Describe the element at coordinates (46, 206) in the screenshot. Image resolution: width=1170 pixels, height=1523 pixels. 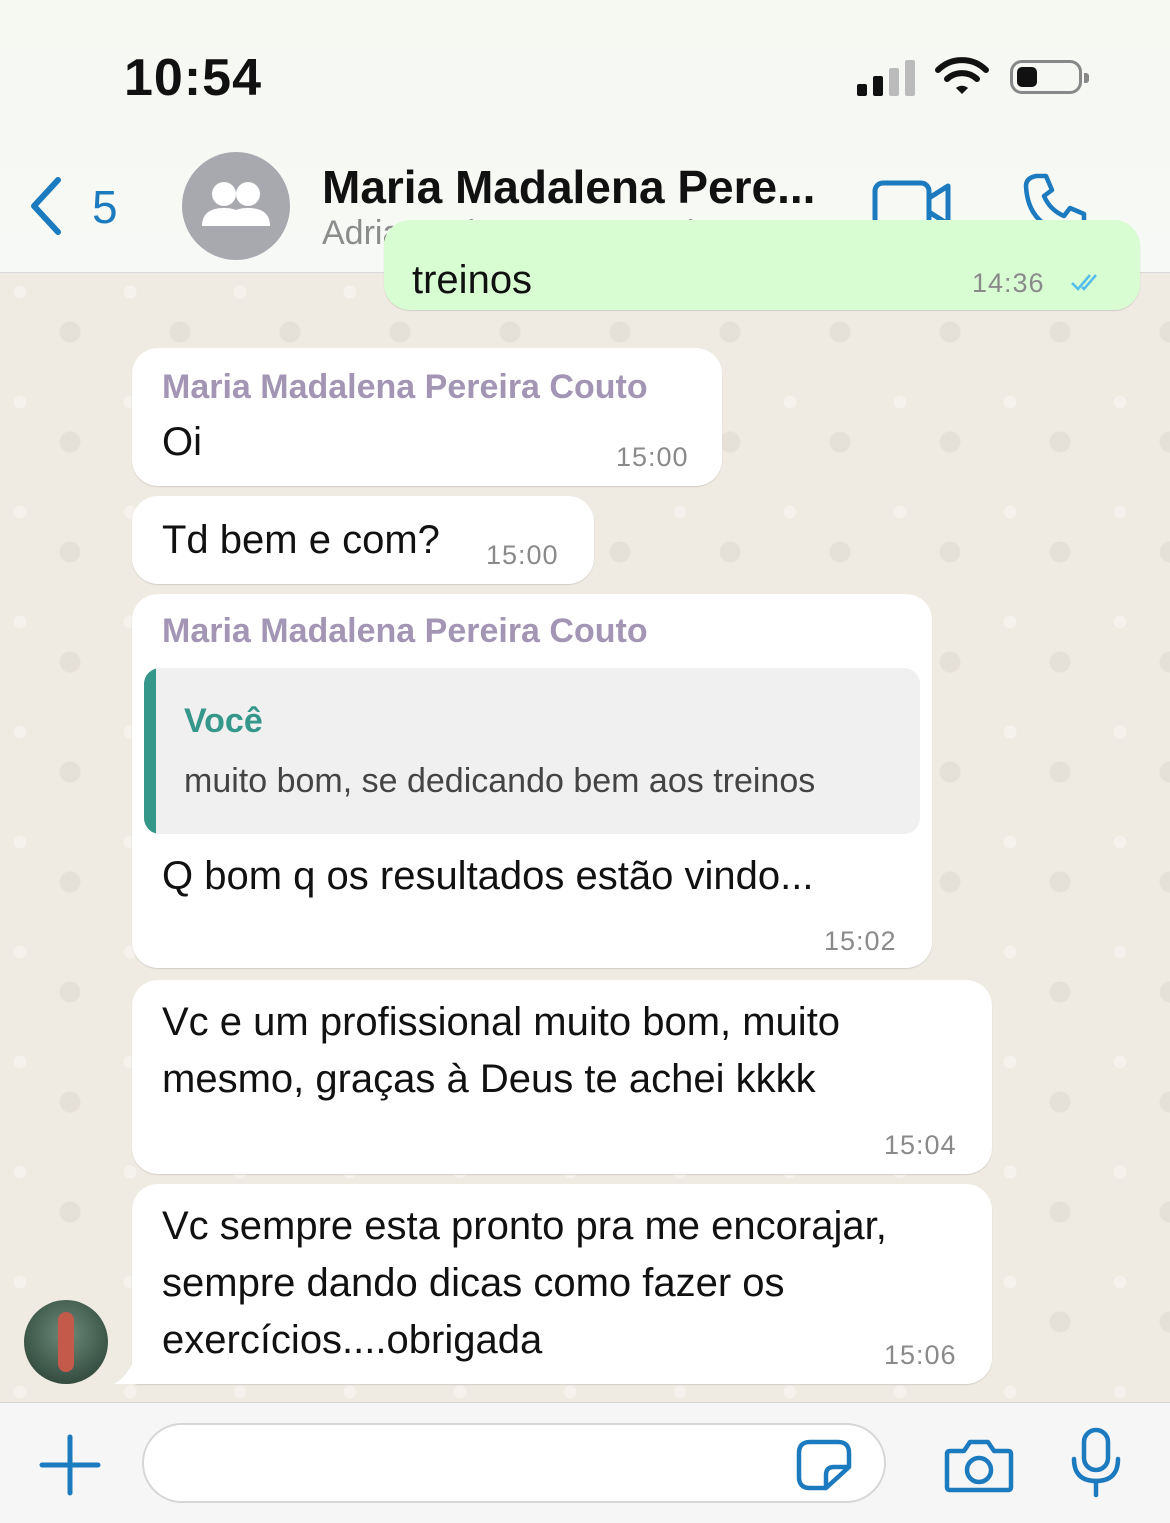
I see `chevron-left-icon` at that location.